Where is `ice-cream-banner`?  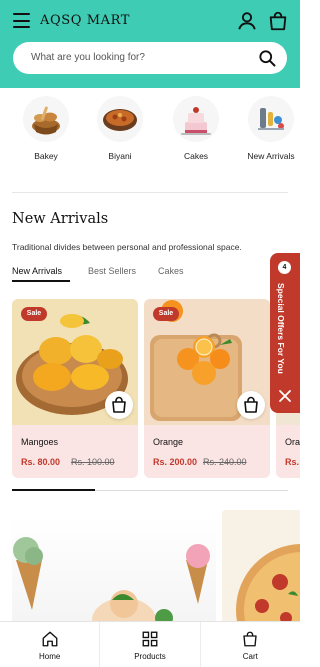
ice-cream-banner is located at coordinates (114, 571).